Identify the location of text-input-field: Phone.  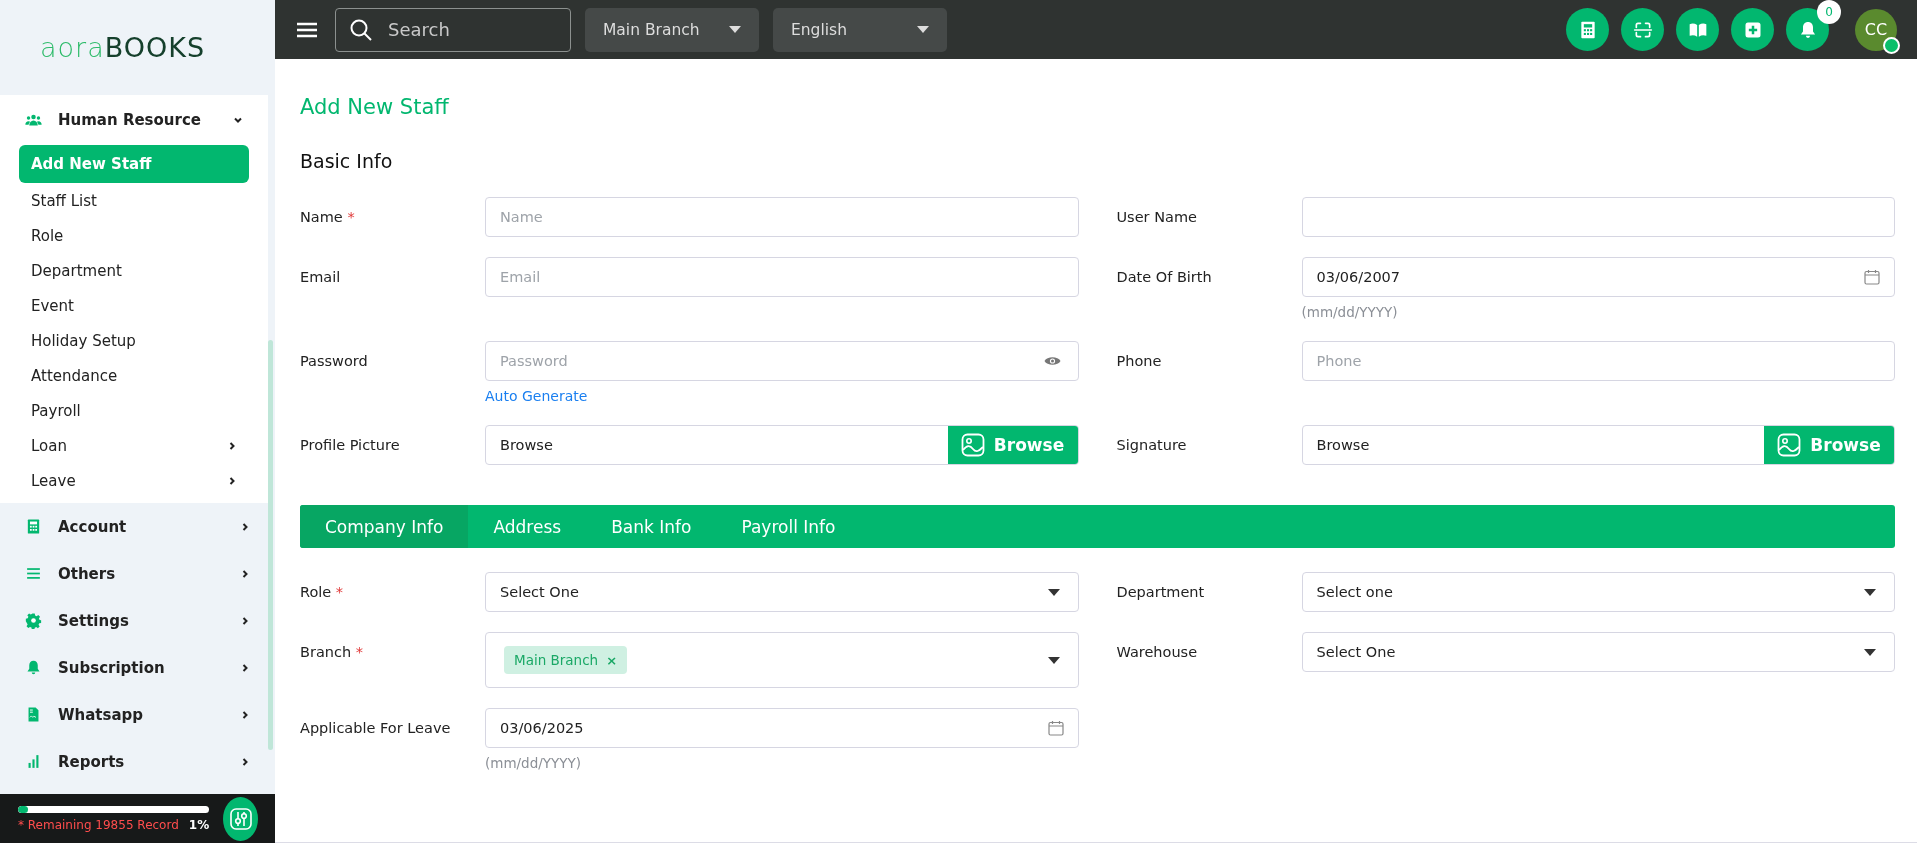
(1598, 361).